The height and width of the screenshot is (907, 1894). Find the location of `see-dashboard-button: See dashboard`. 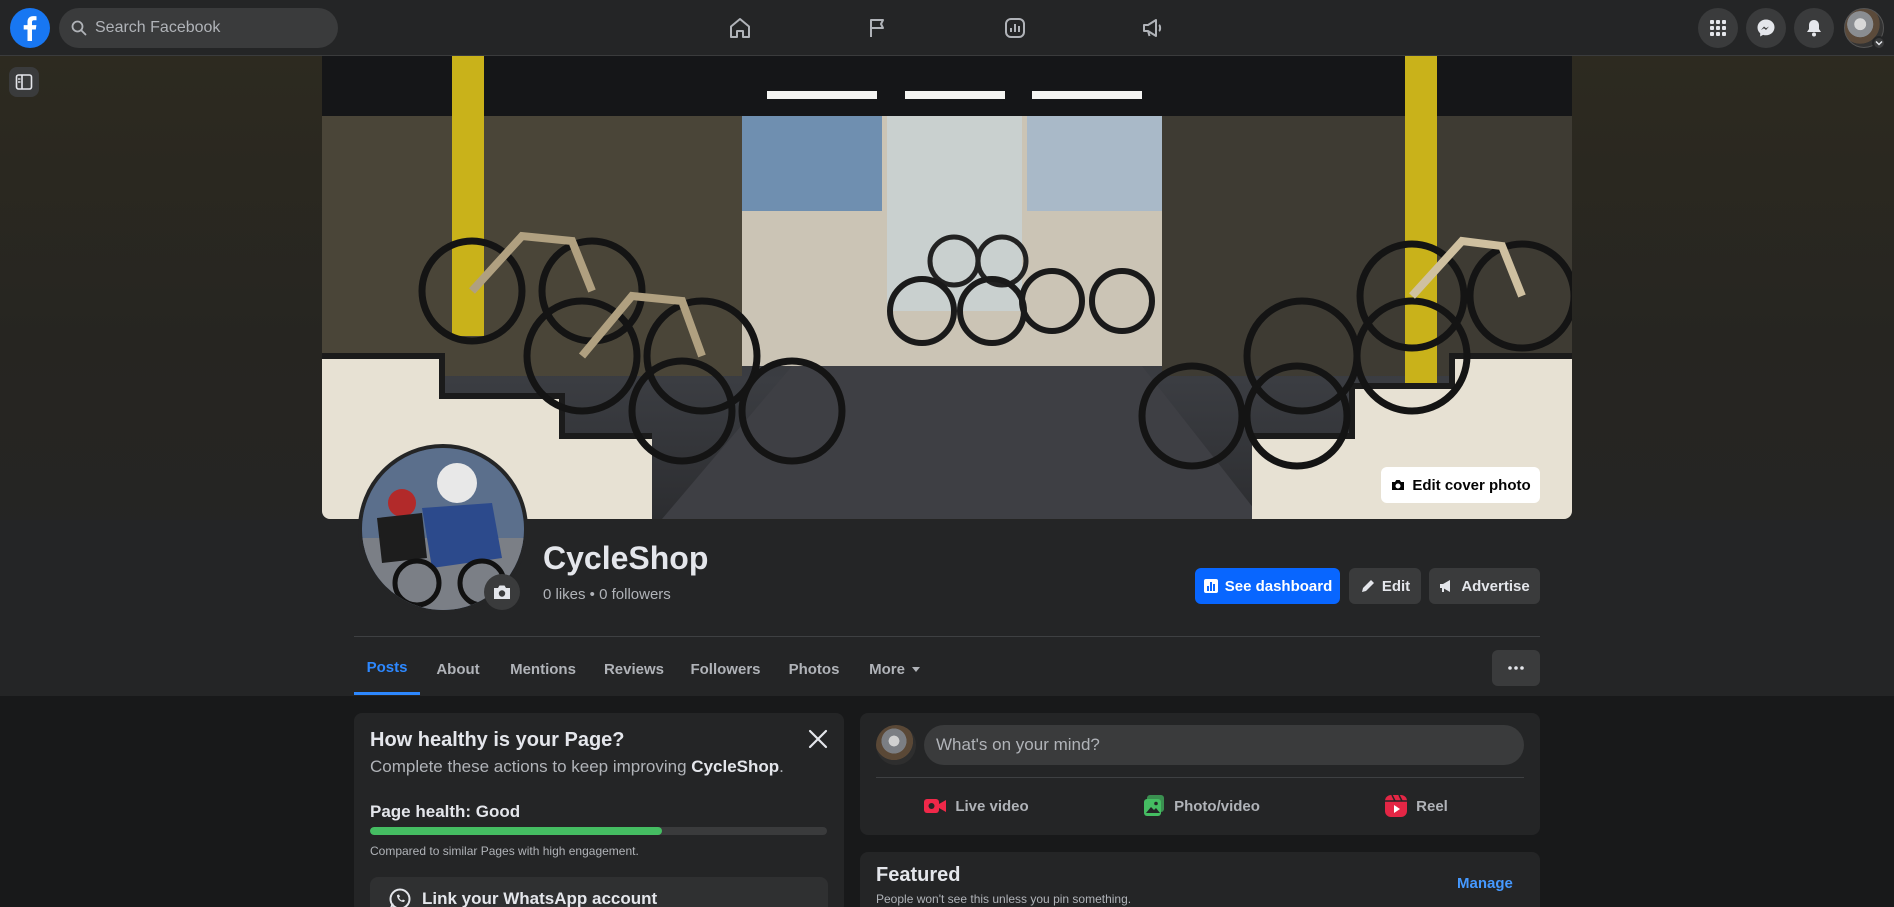

see-dashboard-button: See dashboard is located at coordinates (1267, 586).